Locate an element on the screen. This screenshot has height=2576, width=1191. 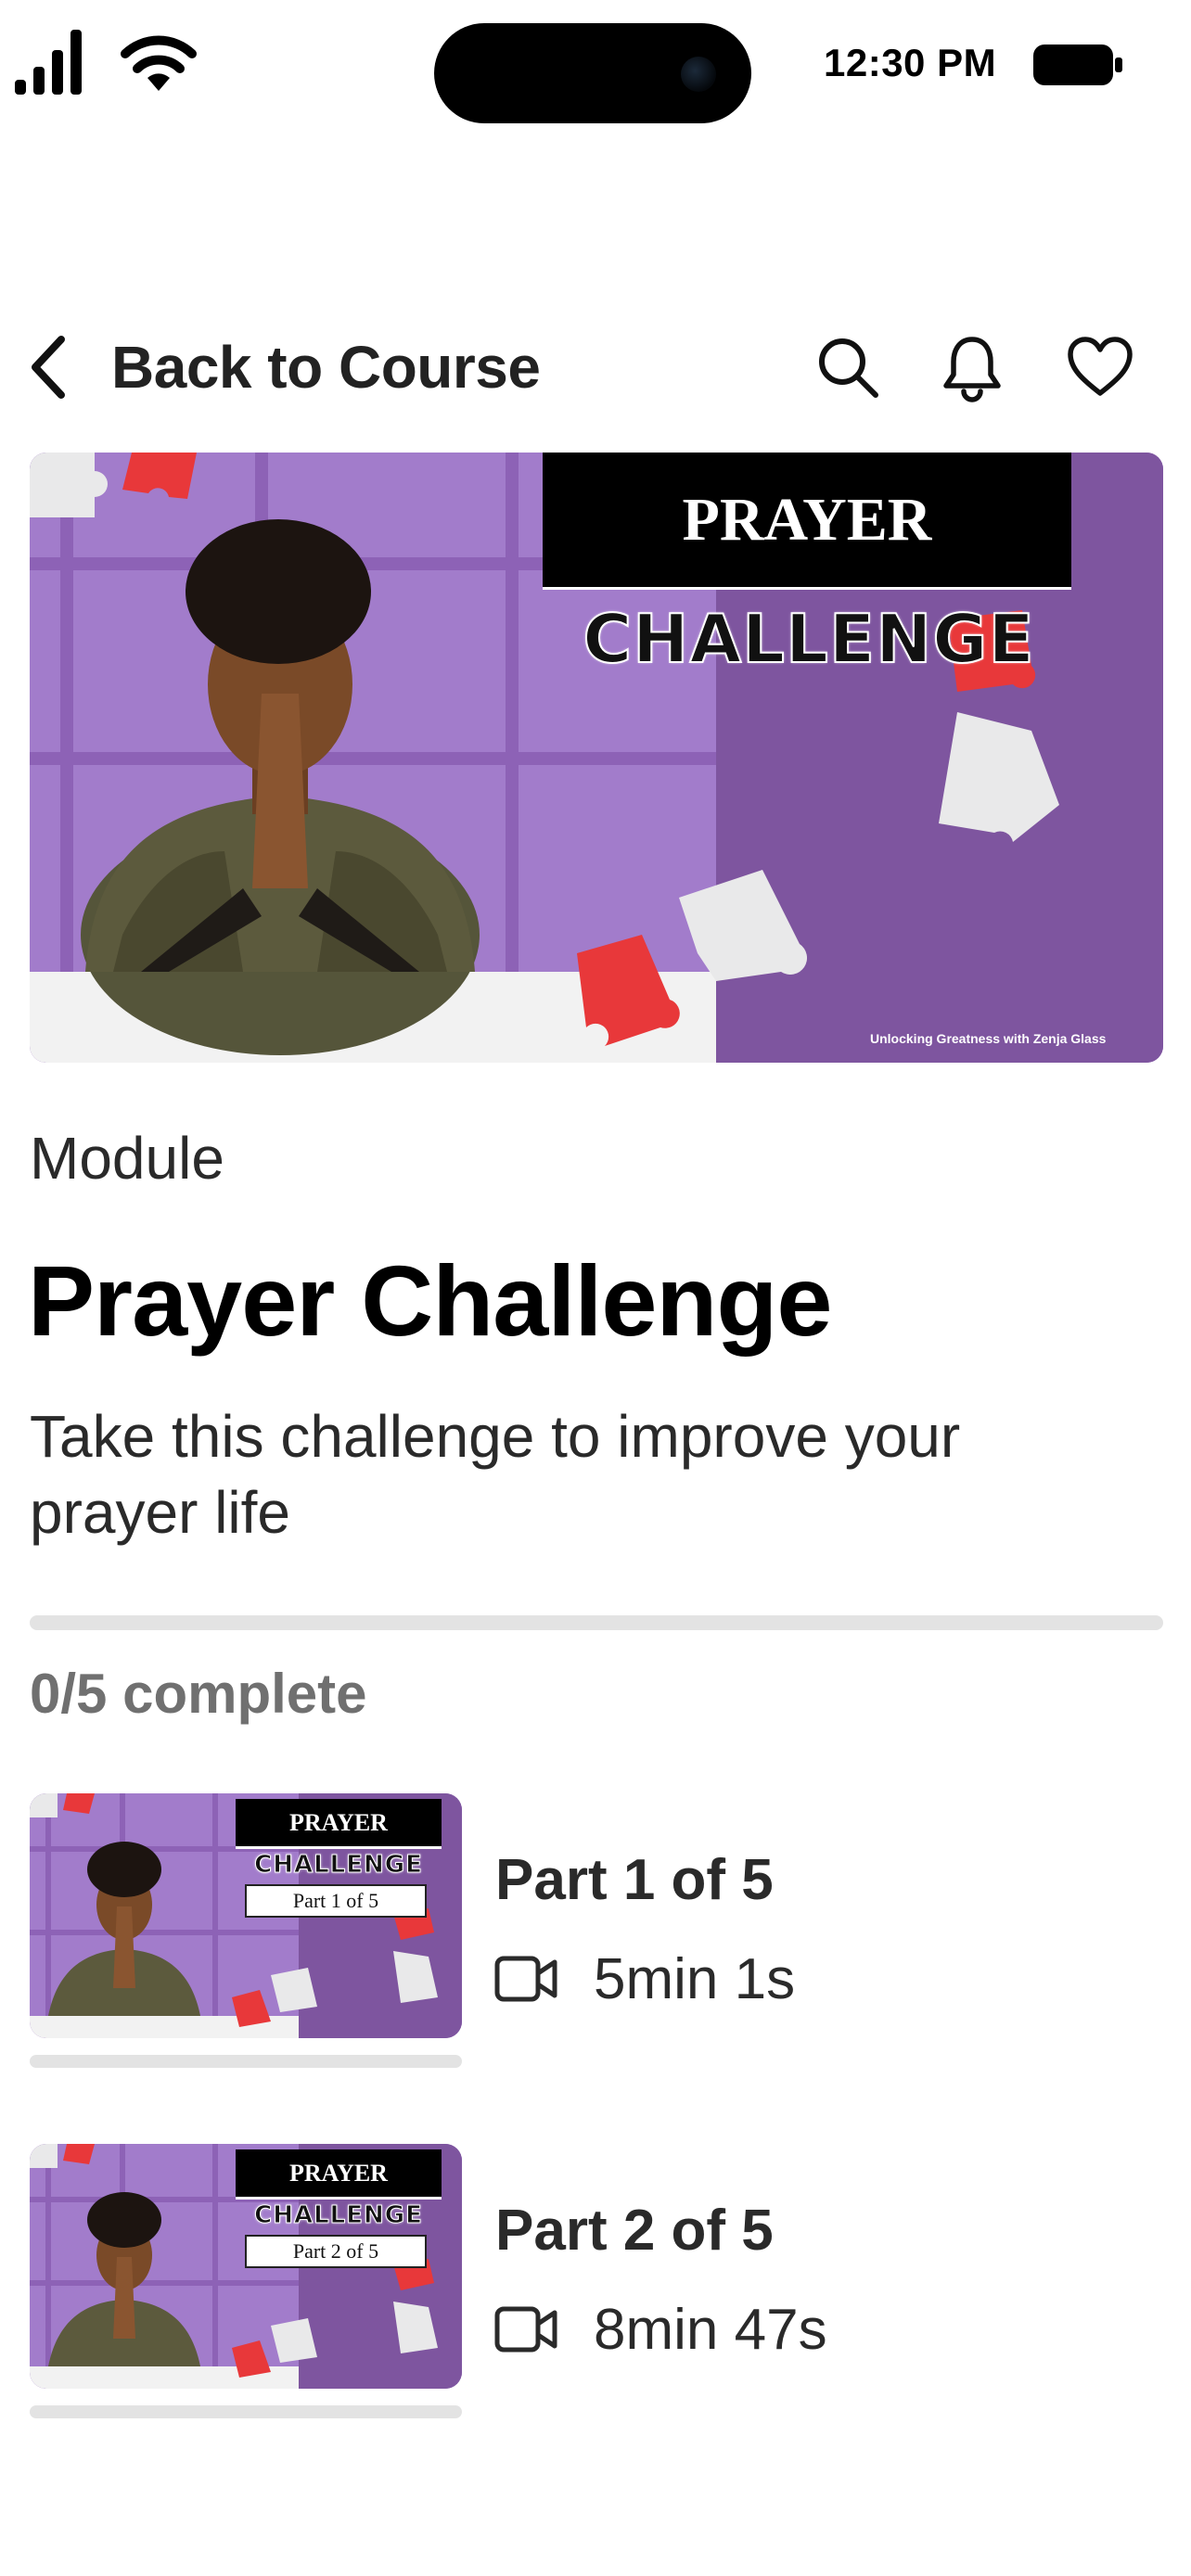
back-label: Back to Course is located at coordinates (326, 368).